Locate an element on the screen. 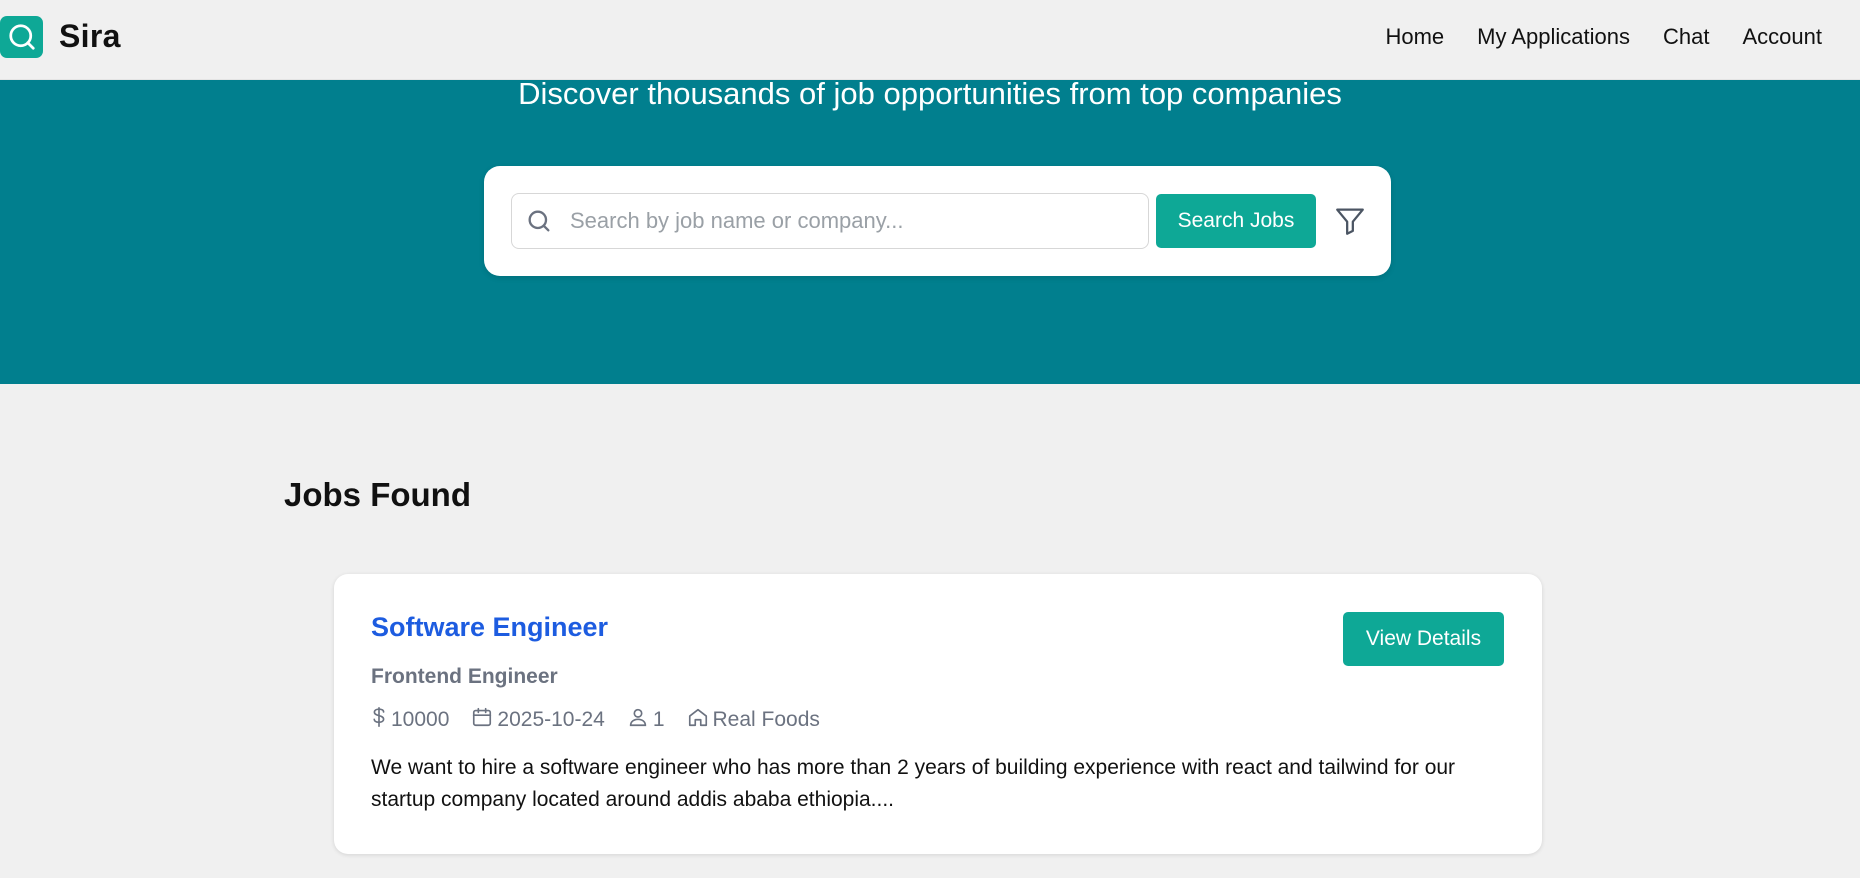 Image resolution: width=1860 pixels, height=878 pixels. nav-account: Account is located at coordinates (1783, 37).